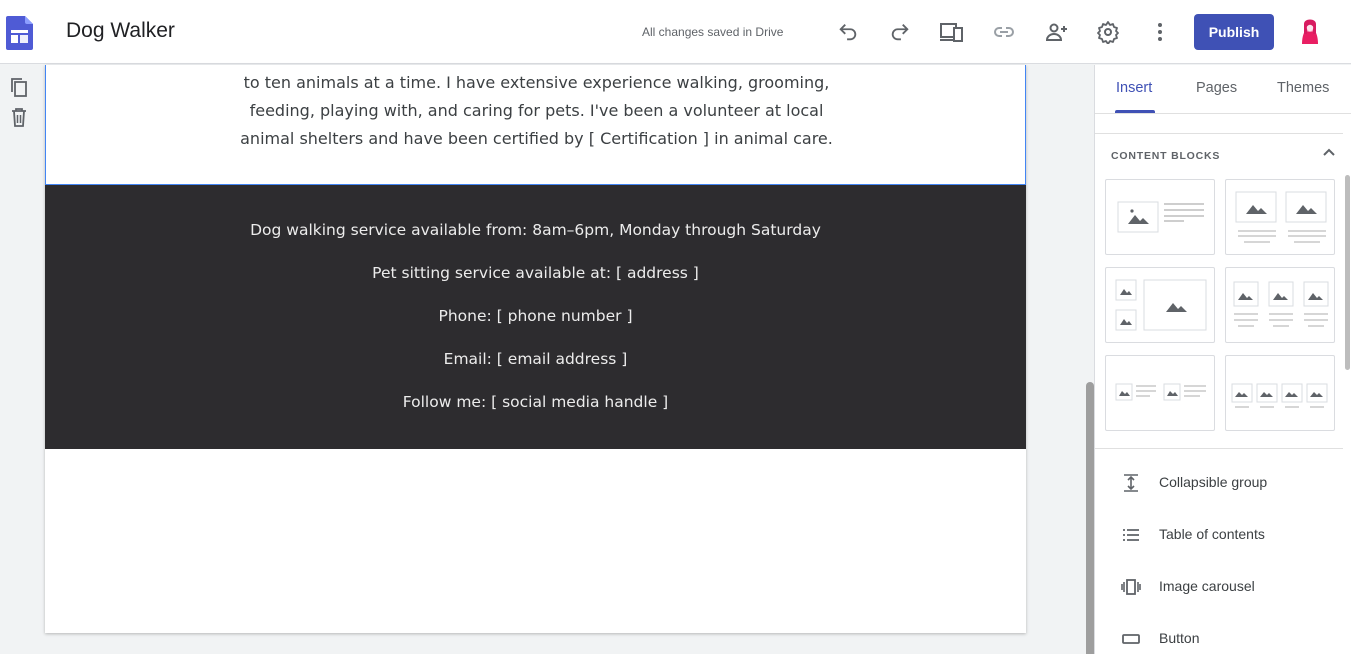 The width and height of the screenshot is (1351, 654). What do you see at coordinates (900, 32) in the screenshot?
I see `redo-icon` at bounding box center [900, 32].